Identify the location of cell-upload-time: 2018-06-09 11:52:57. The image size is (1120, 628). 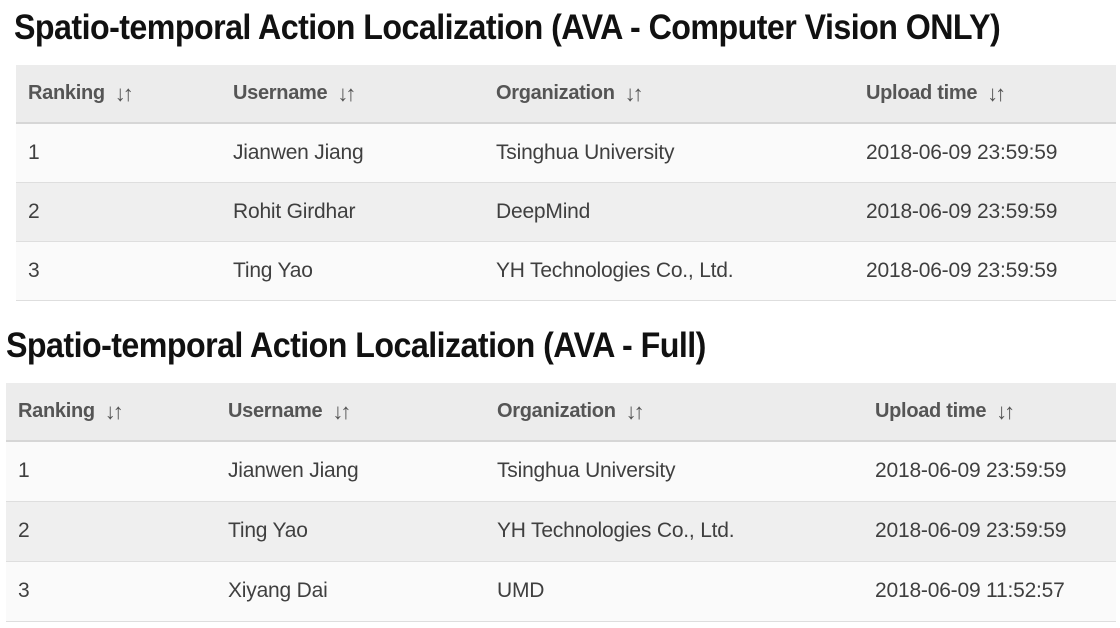
(989, 591).